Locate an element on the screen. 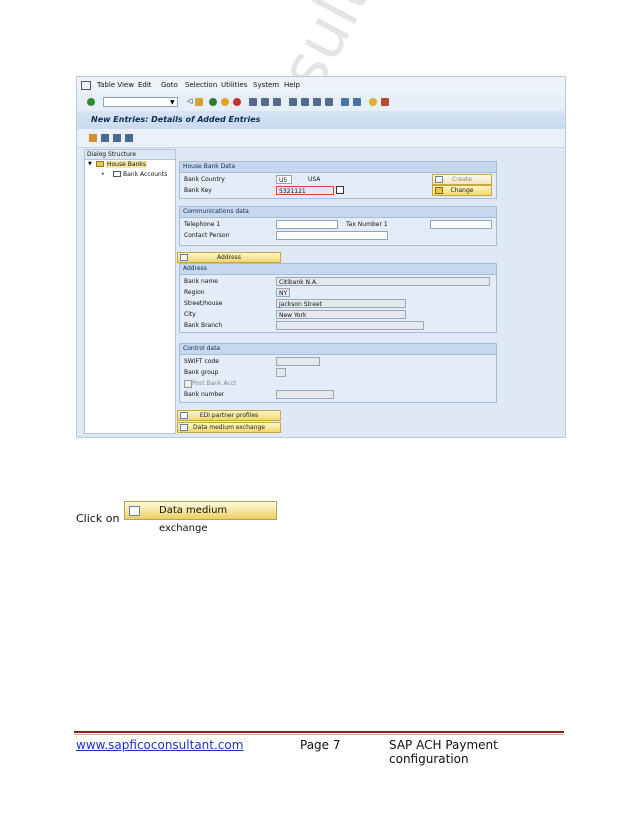 The height and width of the screenshot is (826, 638). change-button: Change is located at coordinates (462, 190).